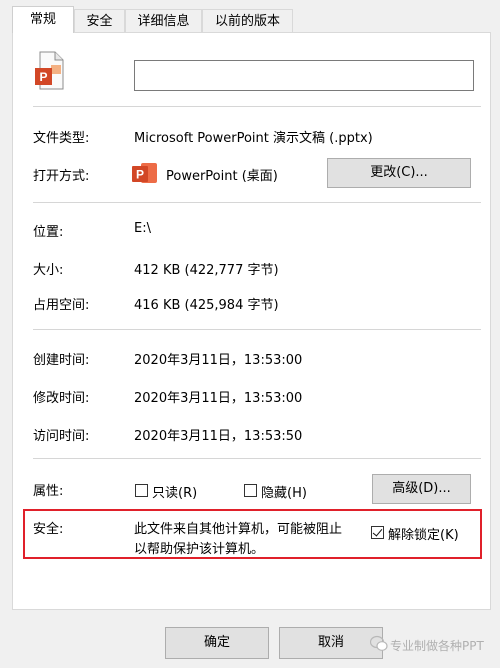  I want to click on tab-details: 详细信息, so click(163, 20).